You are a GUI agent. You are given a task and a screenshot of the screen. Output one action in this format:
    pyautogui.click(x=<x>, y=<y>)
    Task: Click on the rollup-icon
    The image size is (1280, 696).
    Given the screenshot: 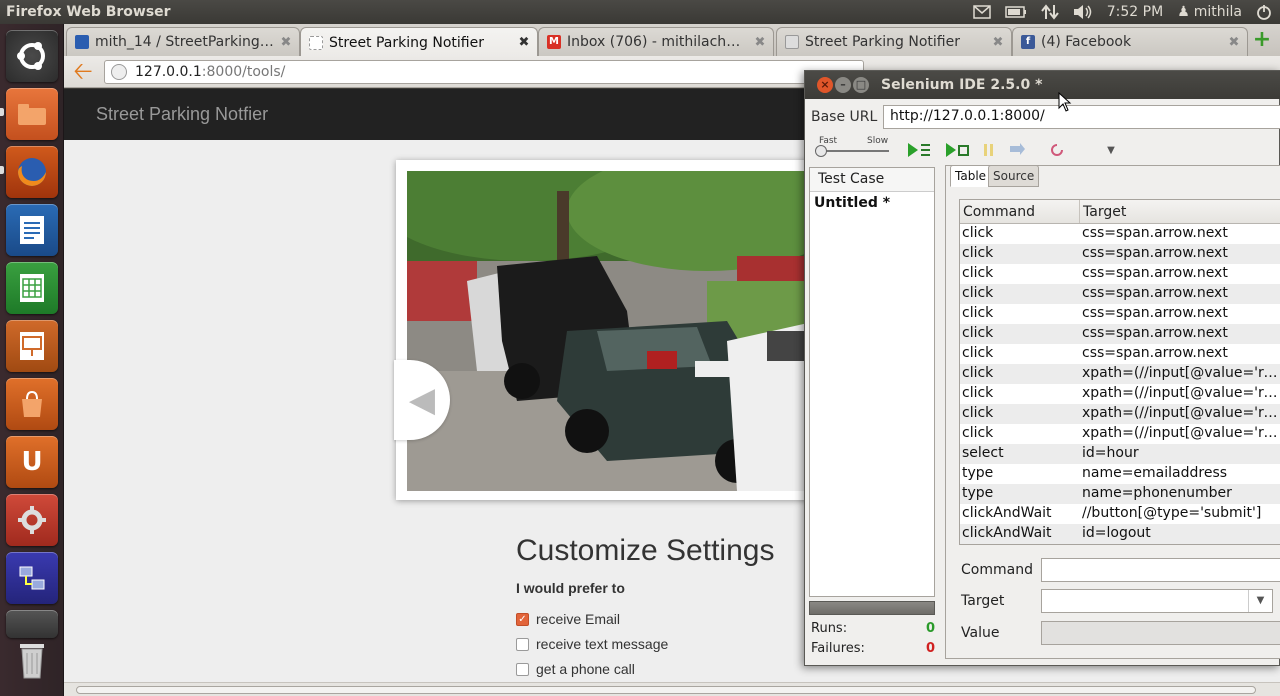 What is the action you would take?
    pyautogui.click(x=1057, y=150)
    